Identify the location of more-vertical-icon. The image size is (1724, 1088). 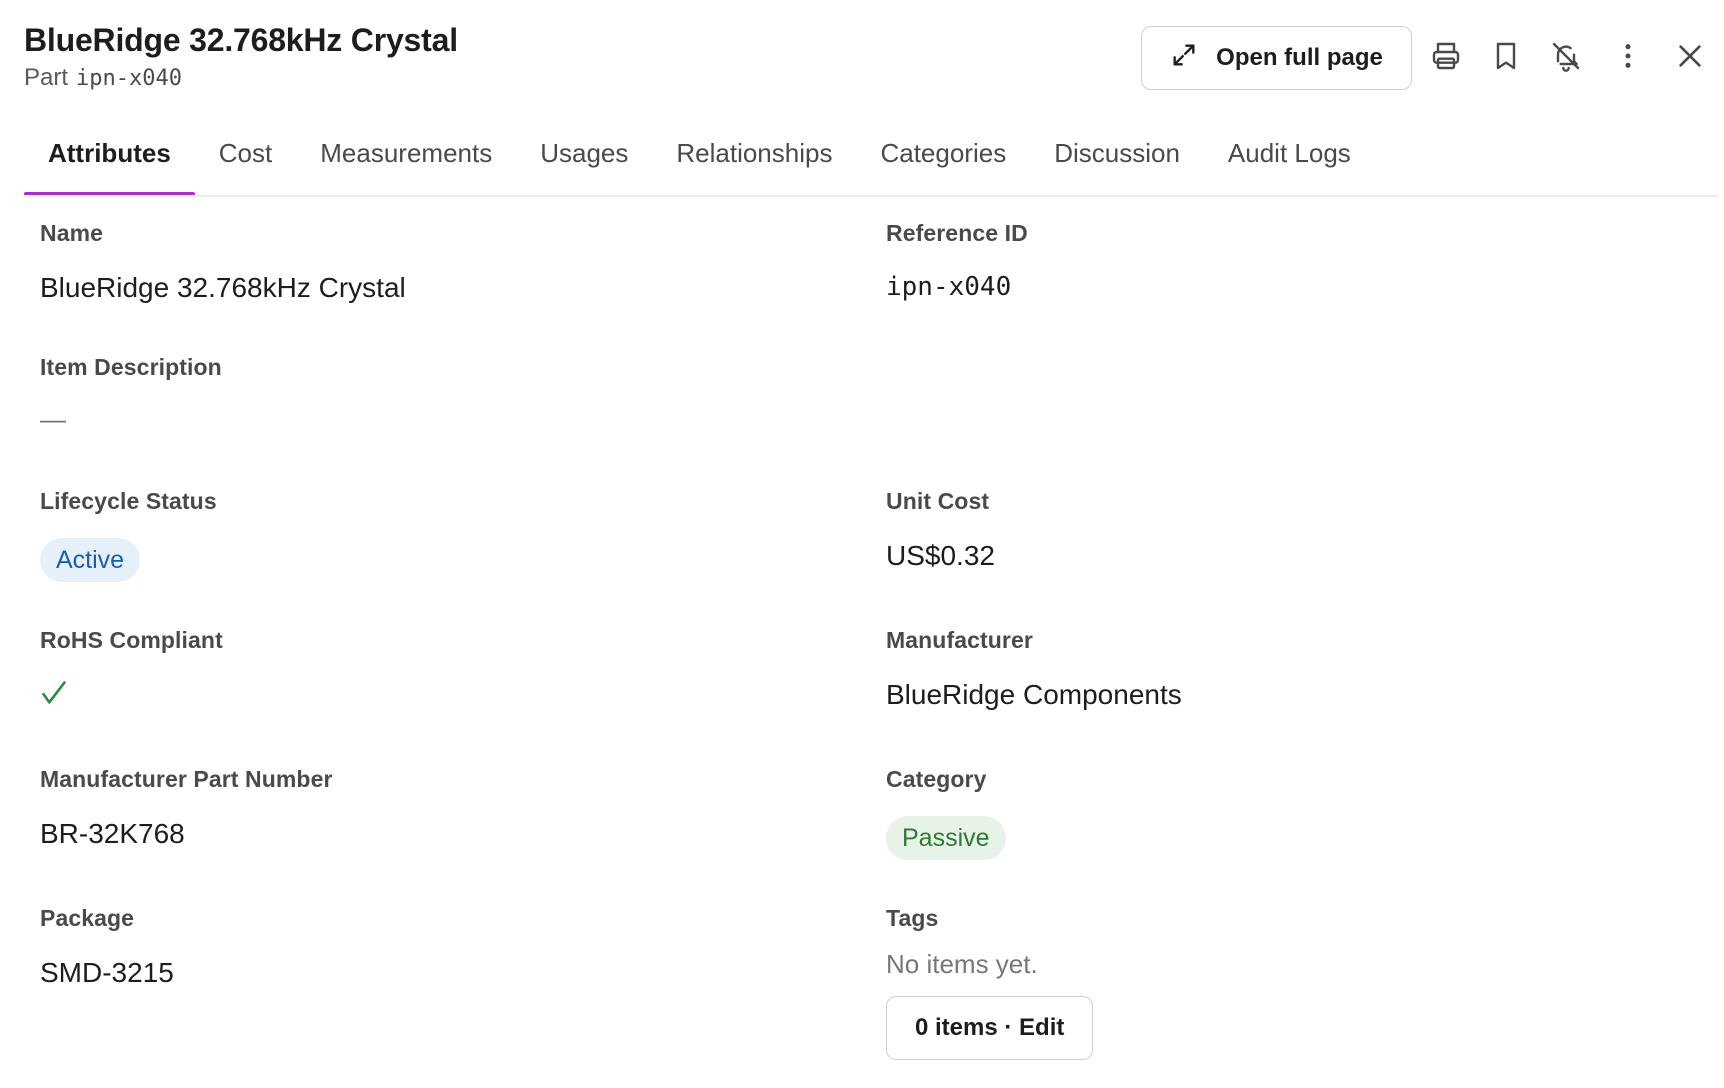
(1628, 58).